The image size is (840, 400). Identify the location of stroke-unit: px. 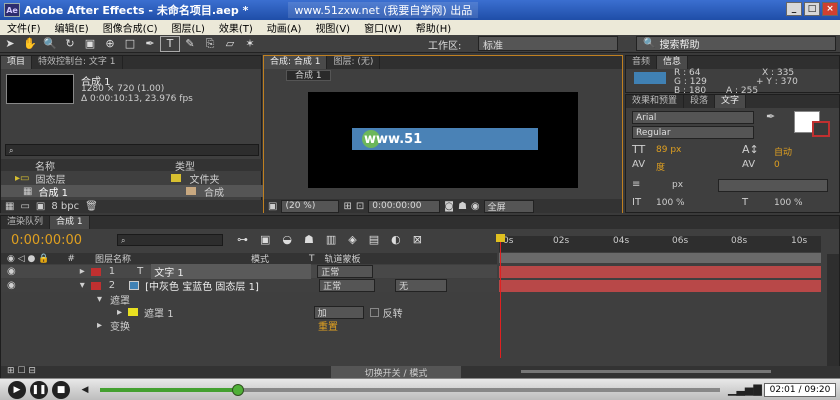
(677, 185).